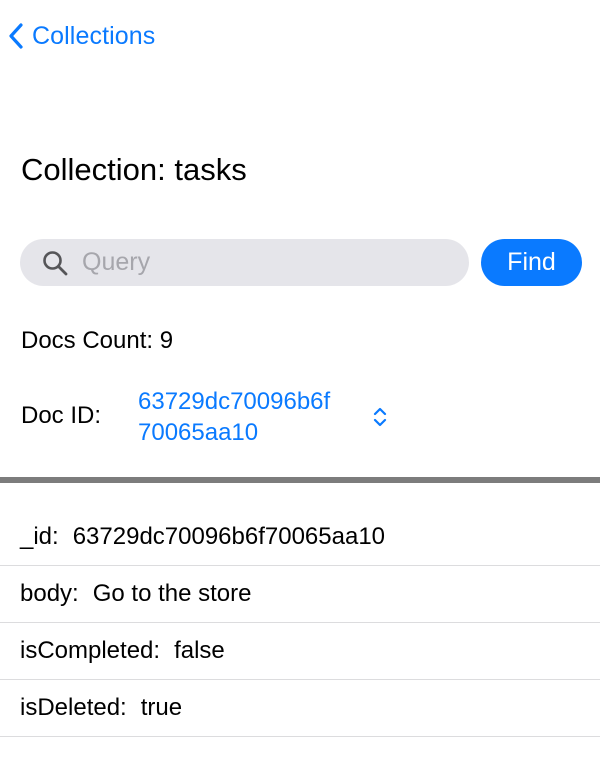 The width and height of the screenshot is (600, 778). I want to click on chevron-left-icon, so click(16, 36).